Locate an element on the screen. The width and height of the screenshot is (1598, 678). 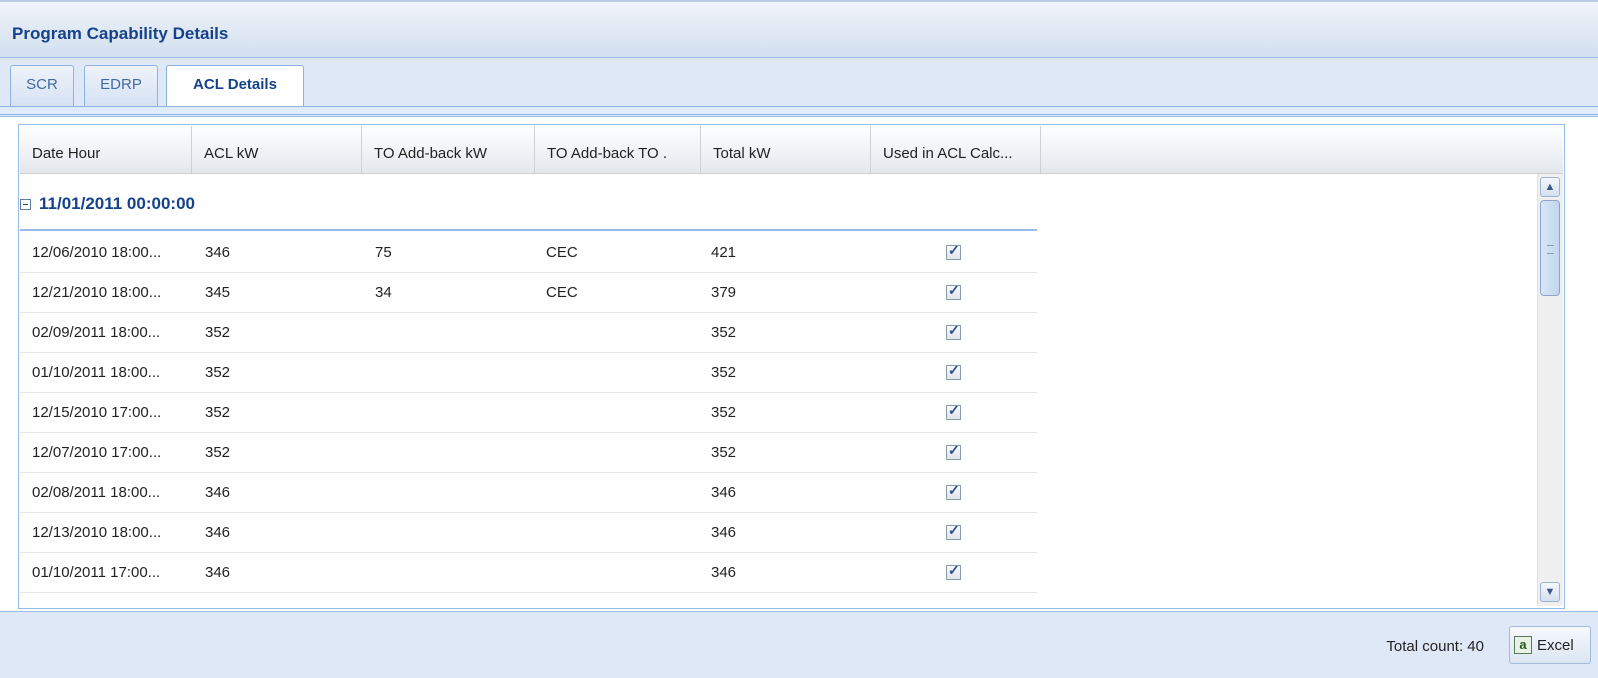
column-header-acl-kw: ACL kW is located at coordinates (277, 149).